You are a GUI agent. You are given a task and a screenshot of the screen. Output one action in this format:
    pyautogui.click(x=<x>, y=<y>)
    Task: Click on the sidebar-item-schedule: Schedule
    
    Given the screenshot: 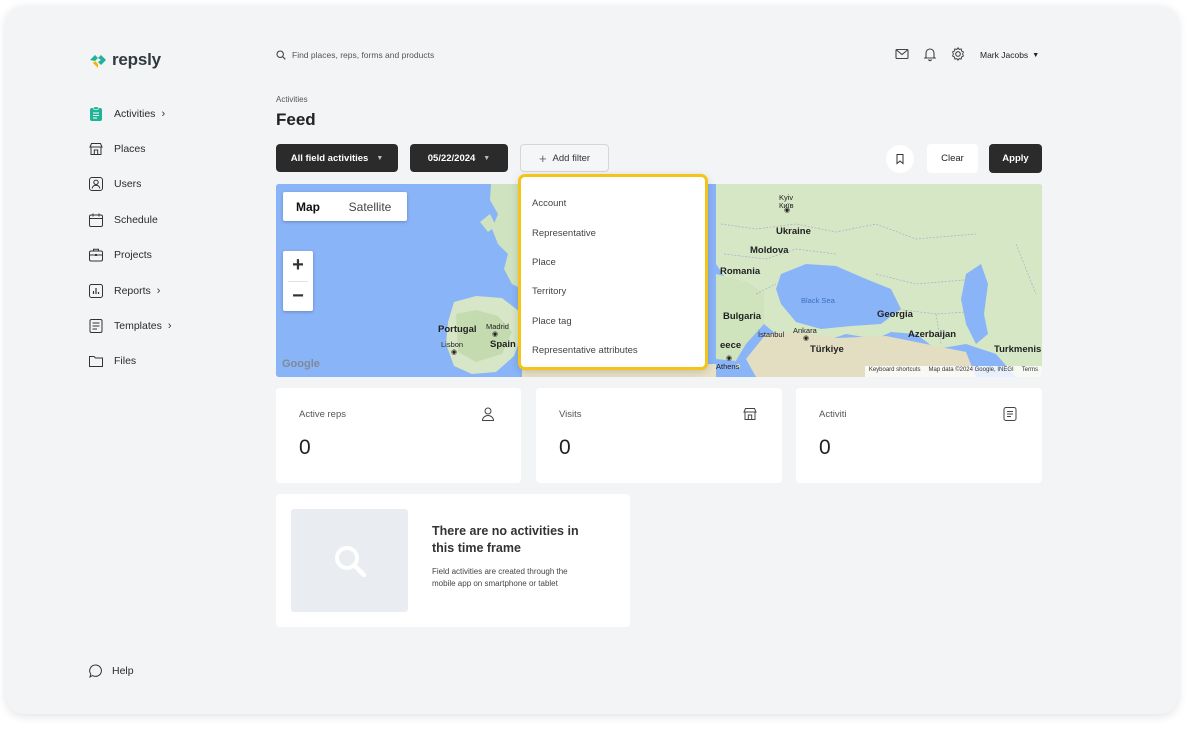 What is the action you would take?
    pyautogui.click(x=173, y=219)
    